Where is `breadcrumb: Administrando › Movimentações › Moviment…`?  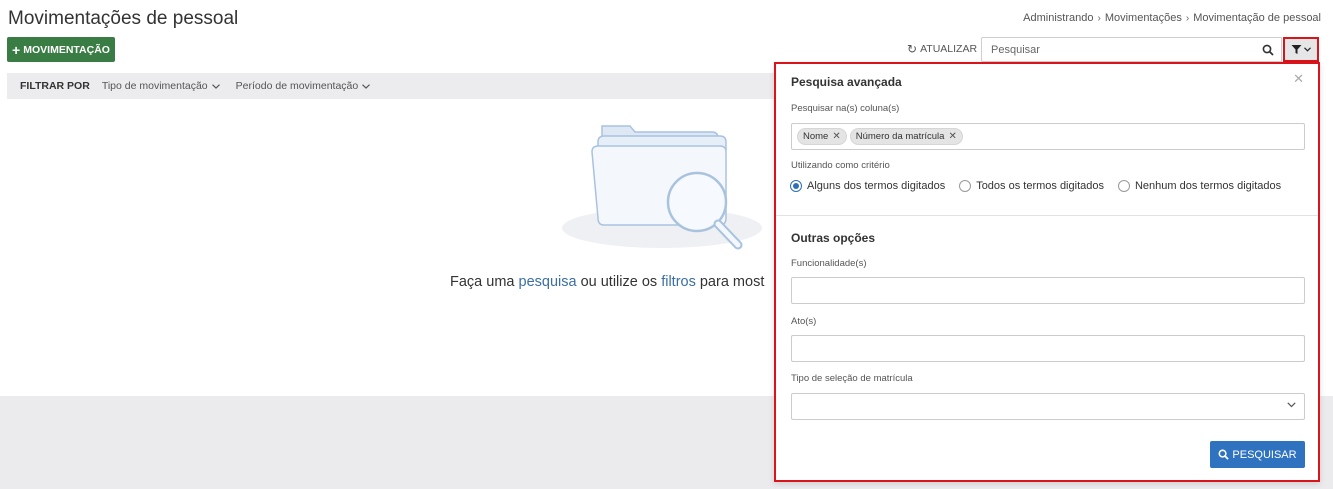 breadcrumb: Administrando › Movimentações › Moviment… is located at coordinates (1172, 18).